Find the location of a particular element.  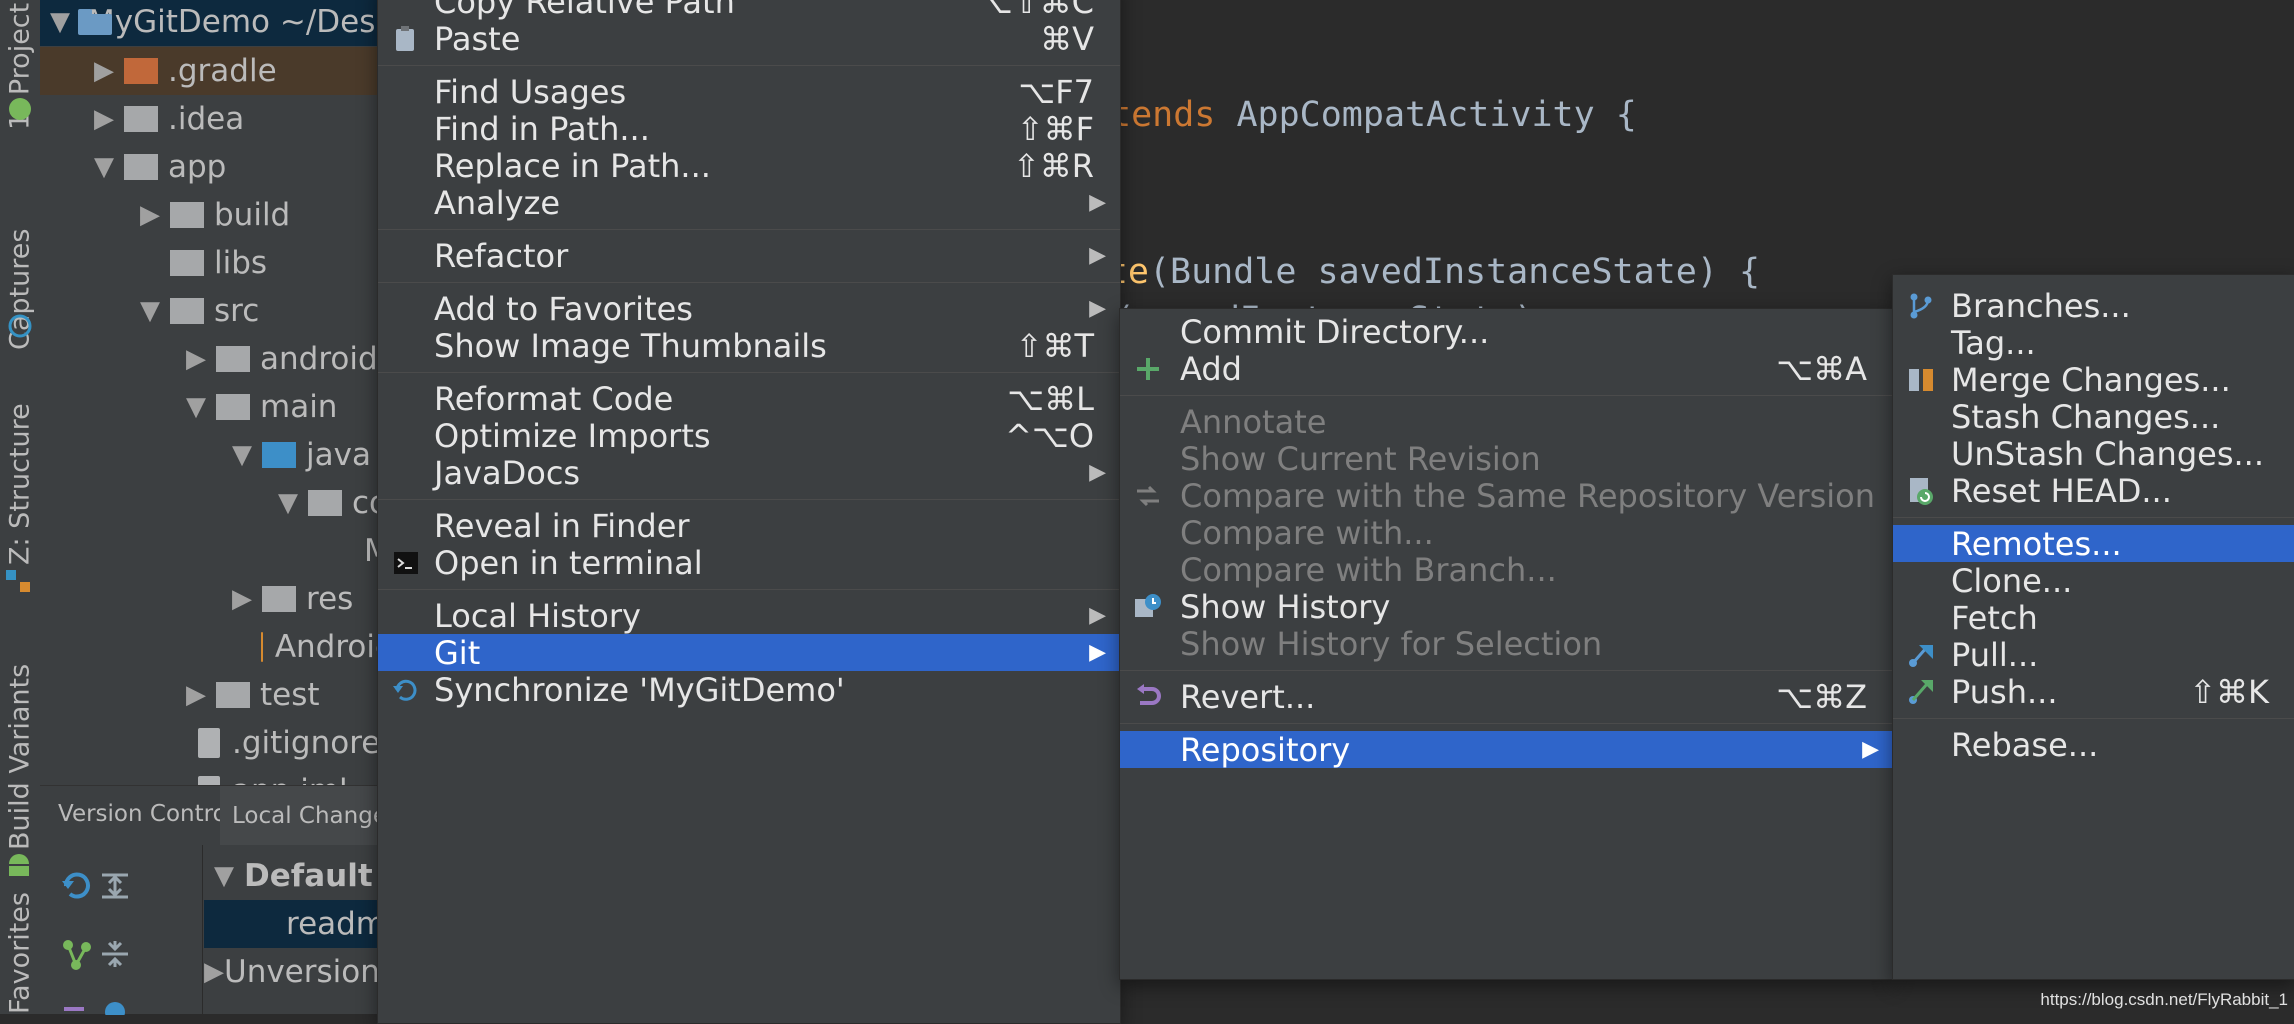

tree-row: ▼ main is located at coordinates (210, 407).